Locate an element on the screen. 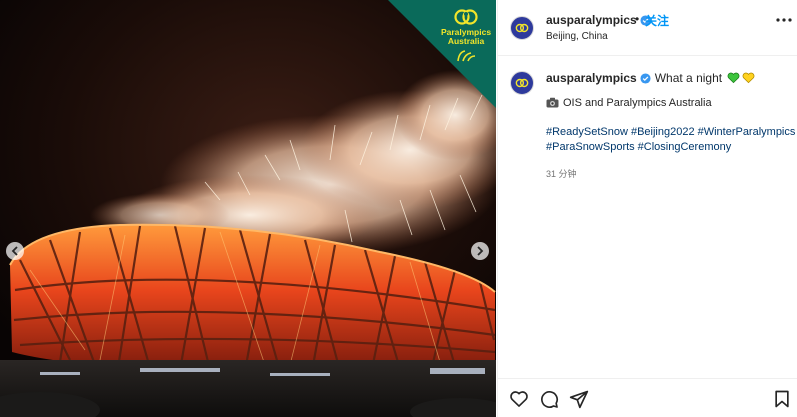 The image size is (797, 417). photo-credit: OIS and Paralympics Australia is located at coordinates (629, 103).